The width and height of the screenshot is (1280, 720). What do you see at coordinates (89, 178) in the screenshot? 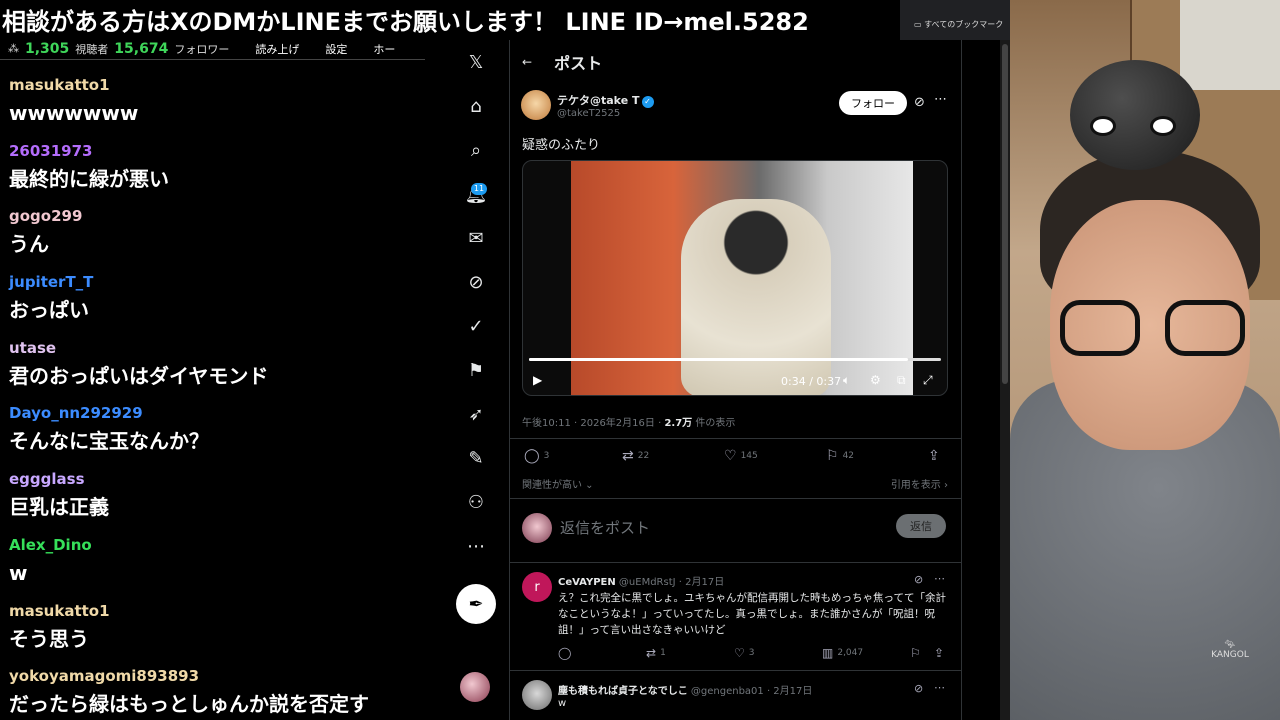
I see `chat-text: 最終的に緑が悪い` at bounding box center [89, 178].